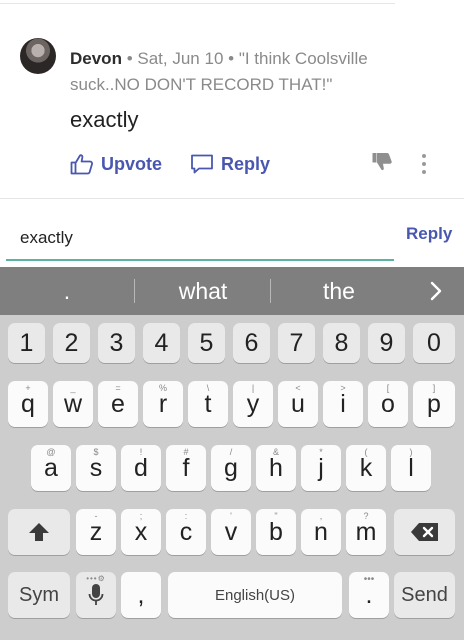 This screenshot has width=464, height=640. I want to click on key-g-secondary: /, so click(231, 452).